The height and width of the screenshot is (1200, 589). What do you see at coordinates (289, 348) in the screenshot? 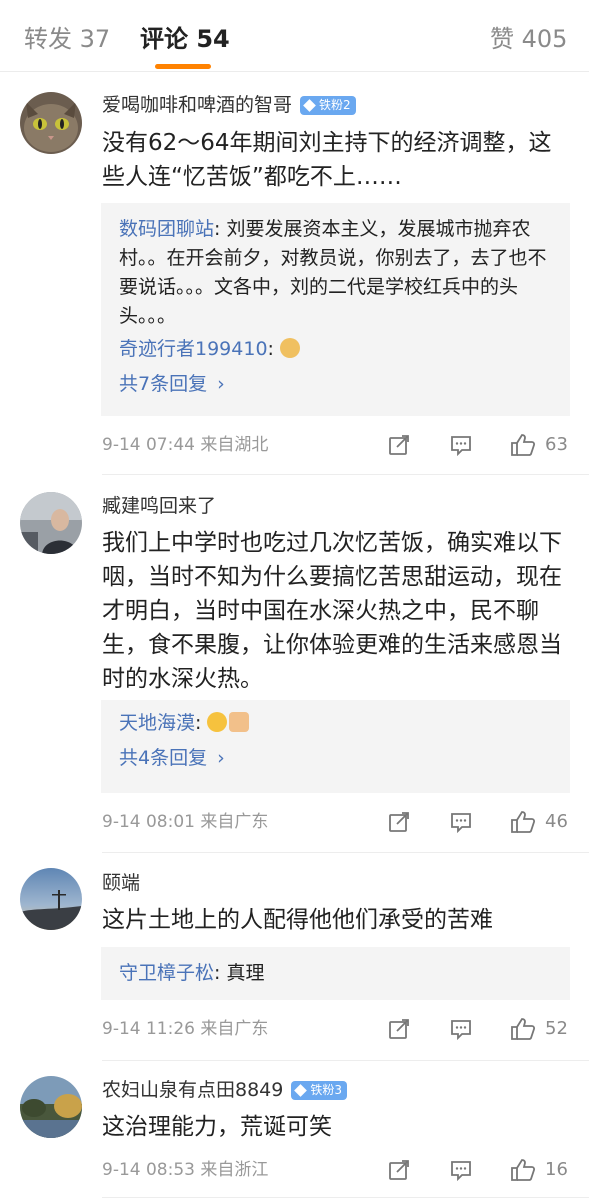
I see `doge-emoji-icon` at bounding box center [289, 348].